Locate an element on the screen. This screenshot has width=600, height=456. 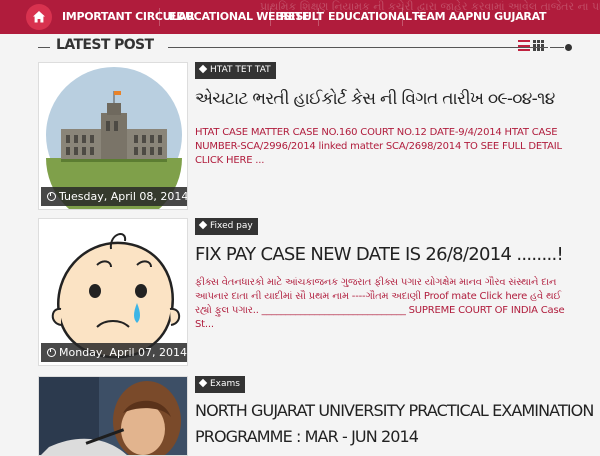
nav-educational-label: EDUCATIONAL is located at coordinates (370, 16).